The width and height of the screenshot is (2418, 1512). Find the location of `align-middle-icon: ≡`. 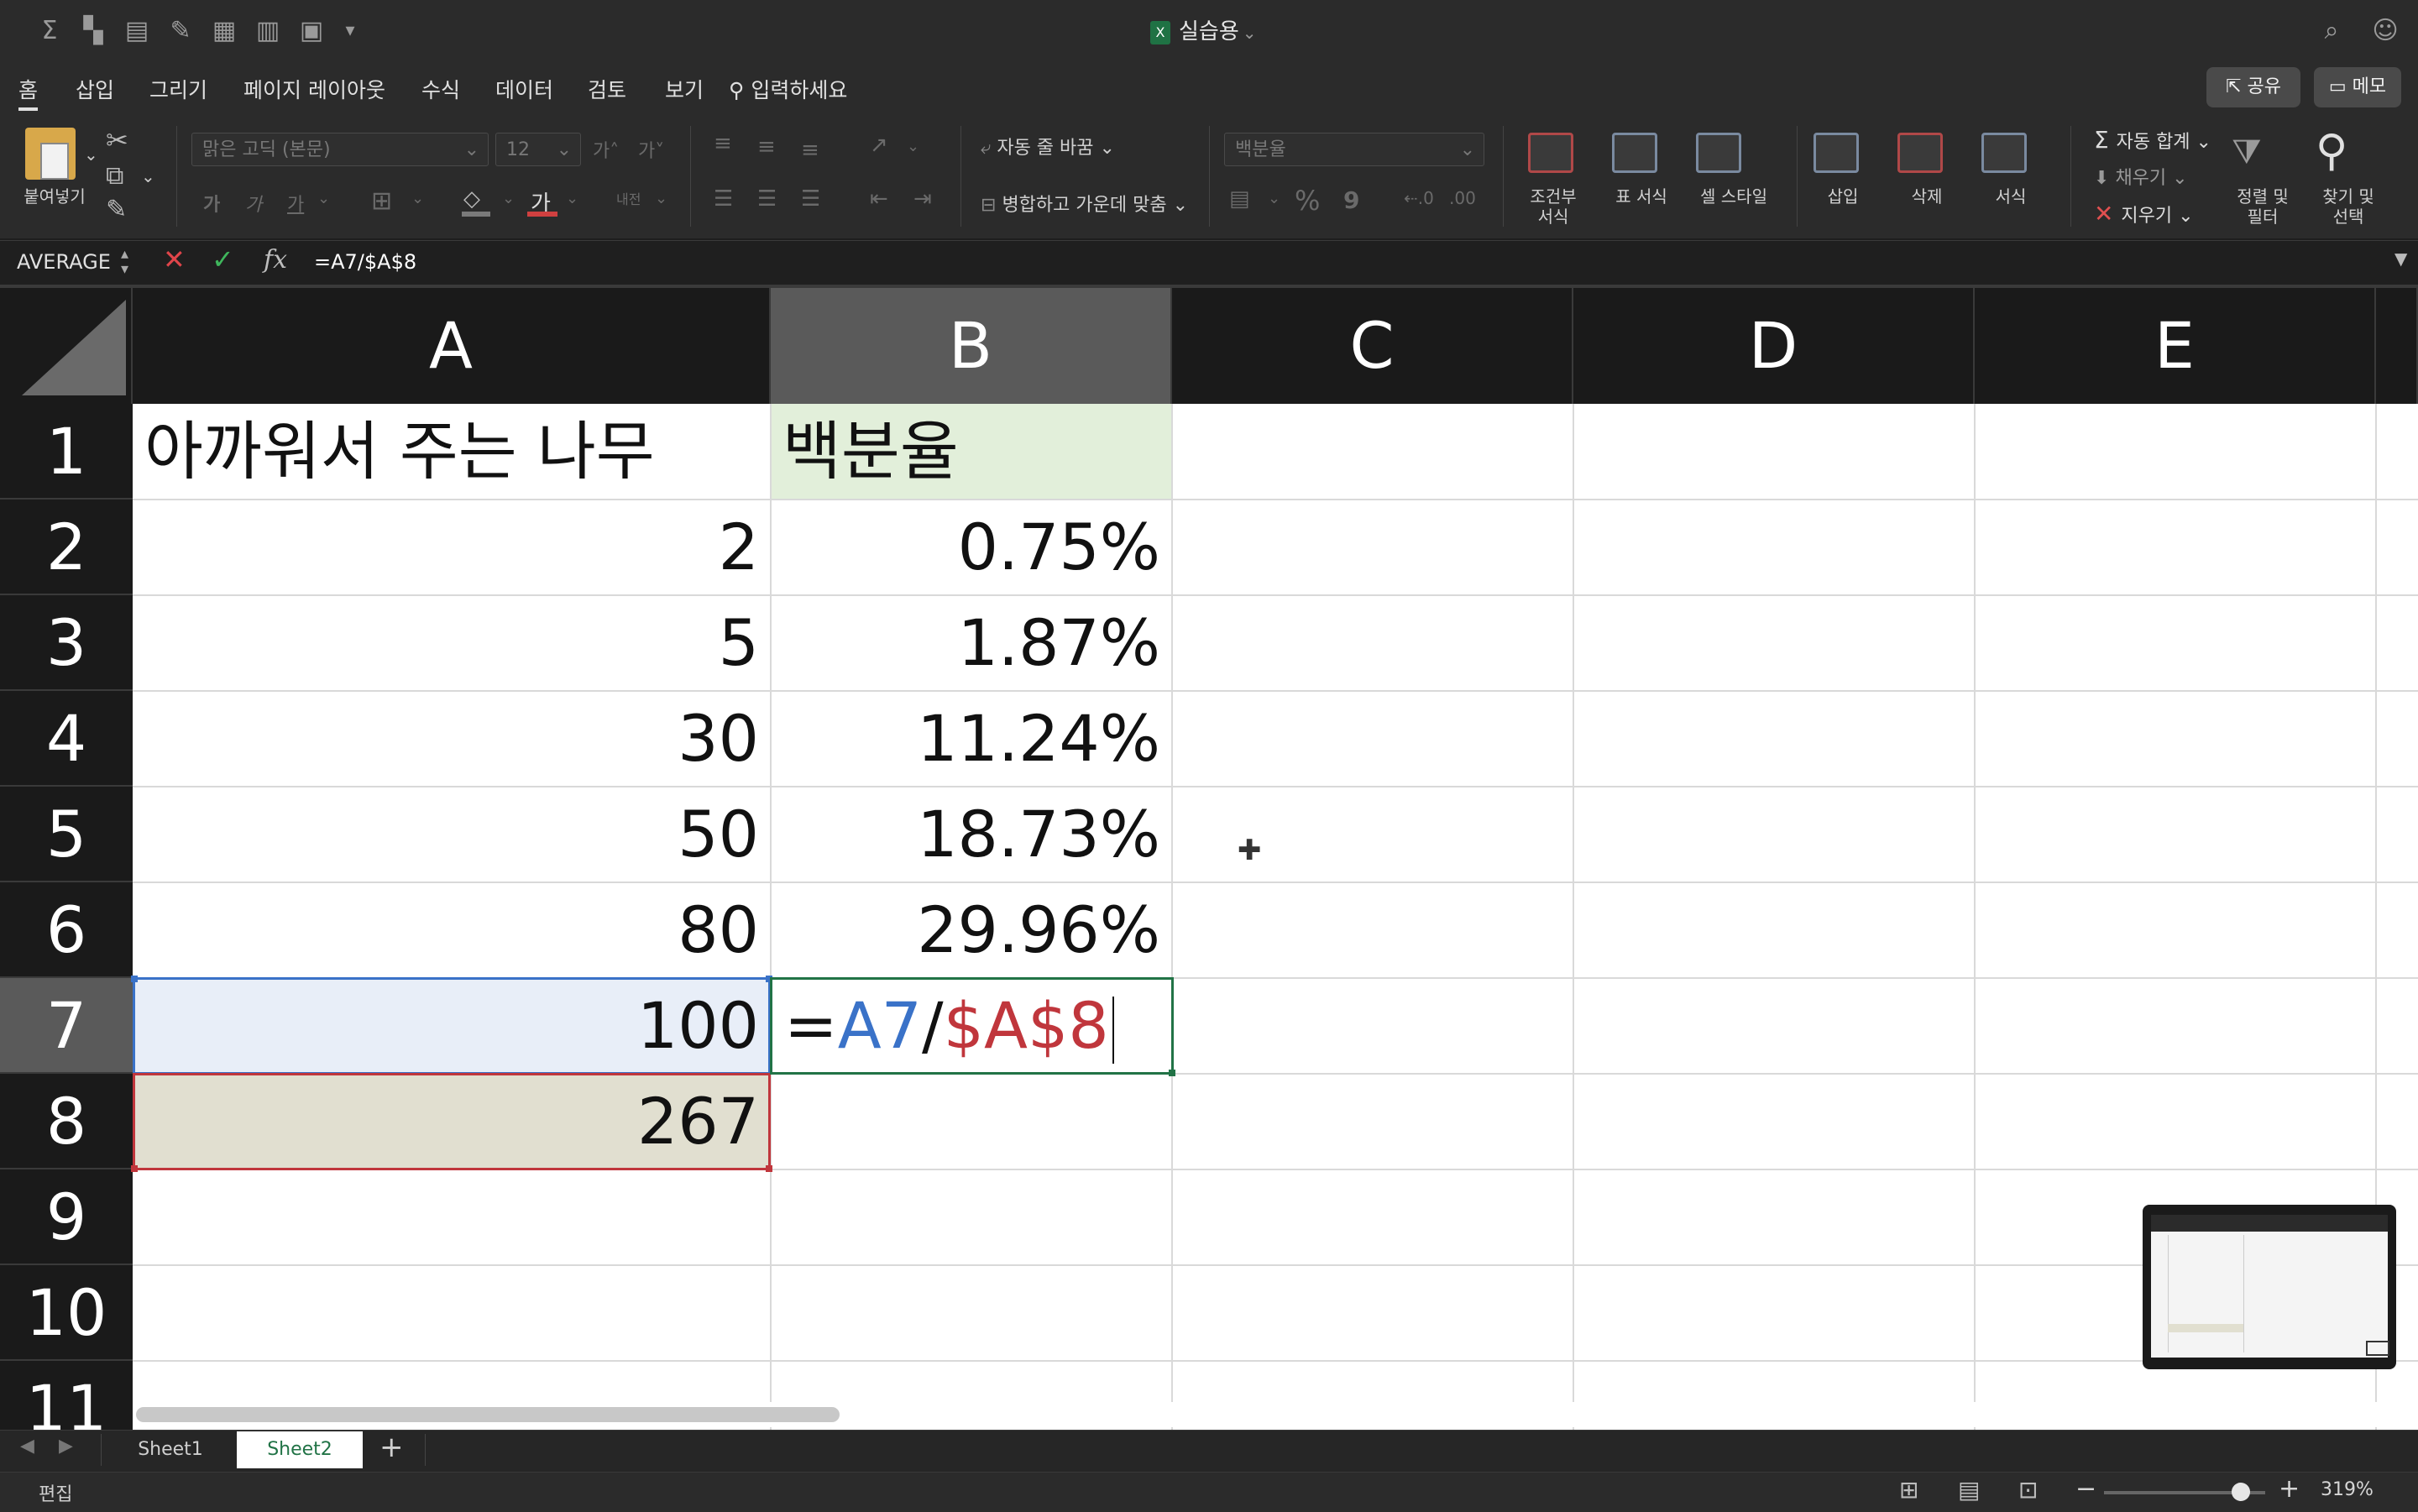

align-middle-icon: ≡ is located at coordinates (766, 147).